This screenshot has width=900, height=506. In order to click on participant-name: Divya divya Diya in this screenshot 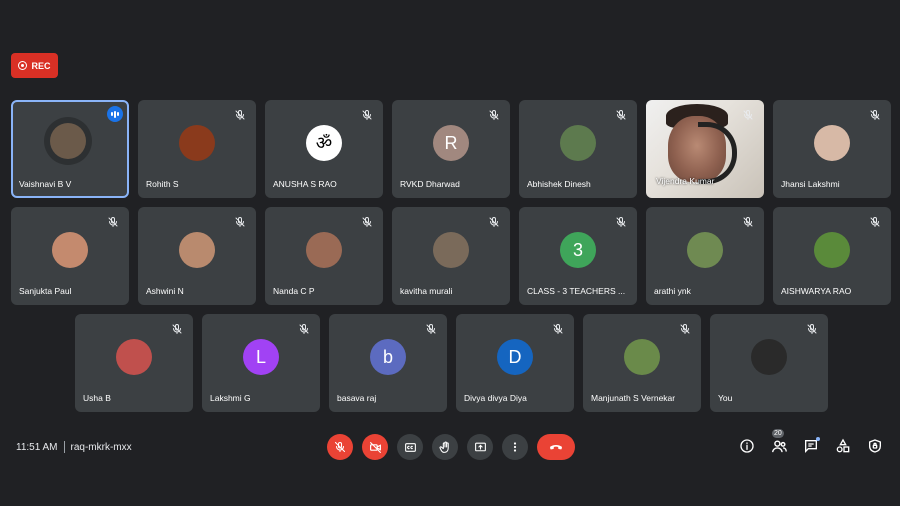, I will do `click(495, 398)`.